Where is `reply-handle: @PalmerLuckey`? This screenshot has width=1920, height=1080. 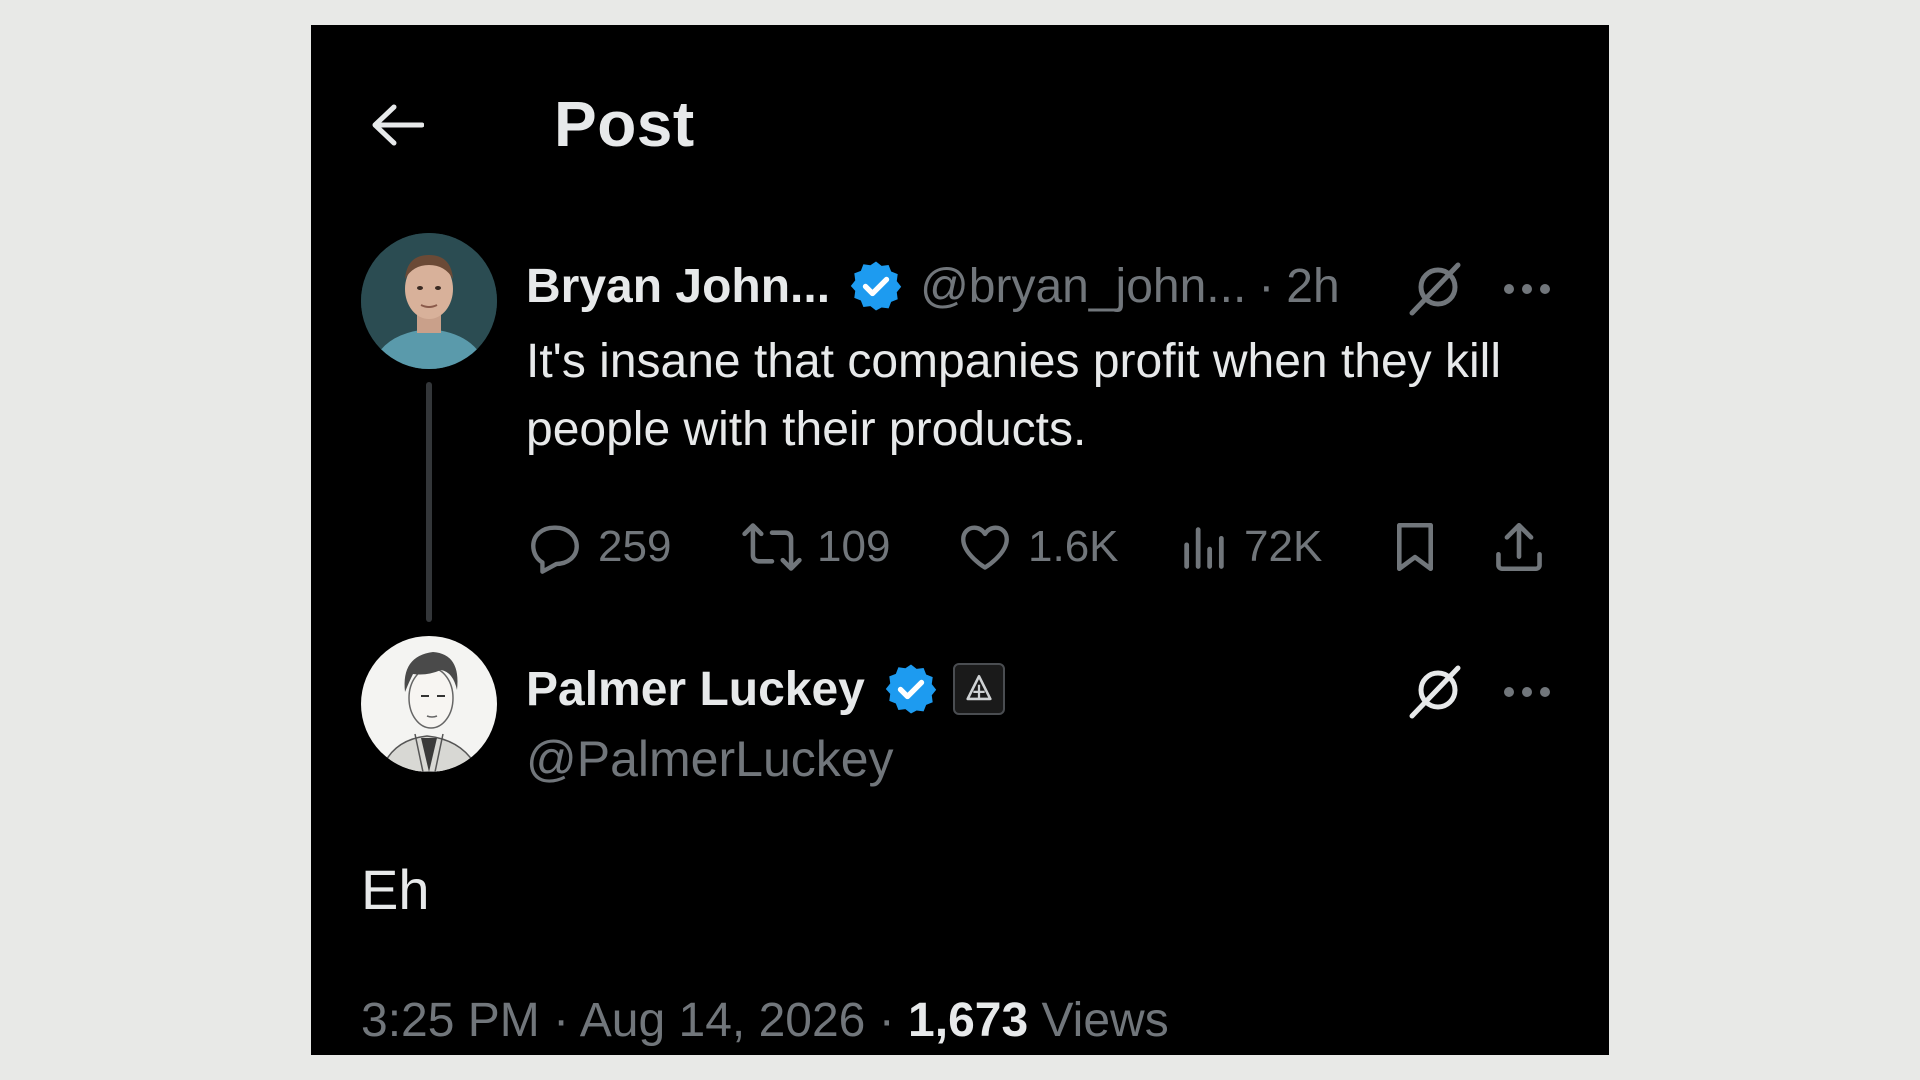 reply-handle: @PalmerLuckey is located at coordinates (710, 759).